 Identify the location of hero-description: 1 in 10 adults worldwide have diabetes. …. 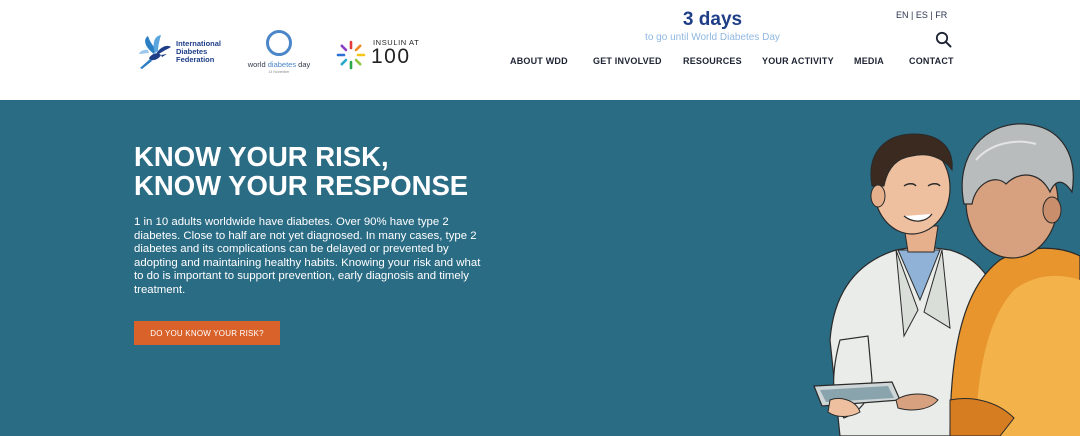
(307, 256).